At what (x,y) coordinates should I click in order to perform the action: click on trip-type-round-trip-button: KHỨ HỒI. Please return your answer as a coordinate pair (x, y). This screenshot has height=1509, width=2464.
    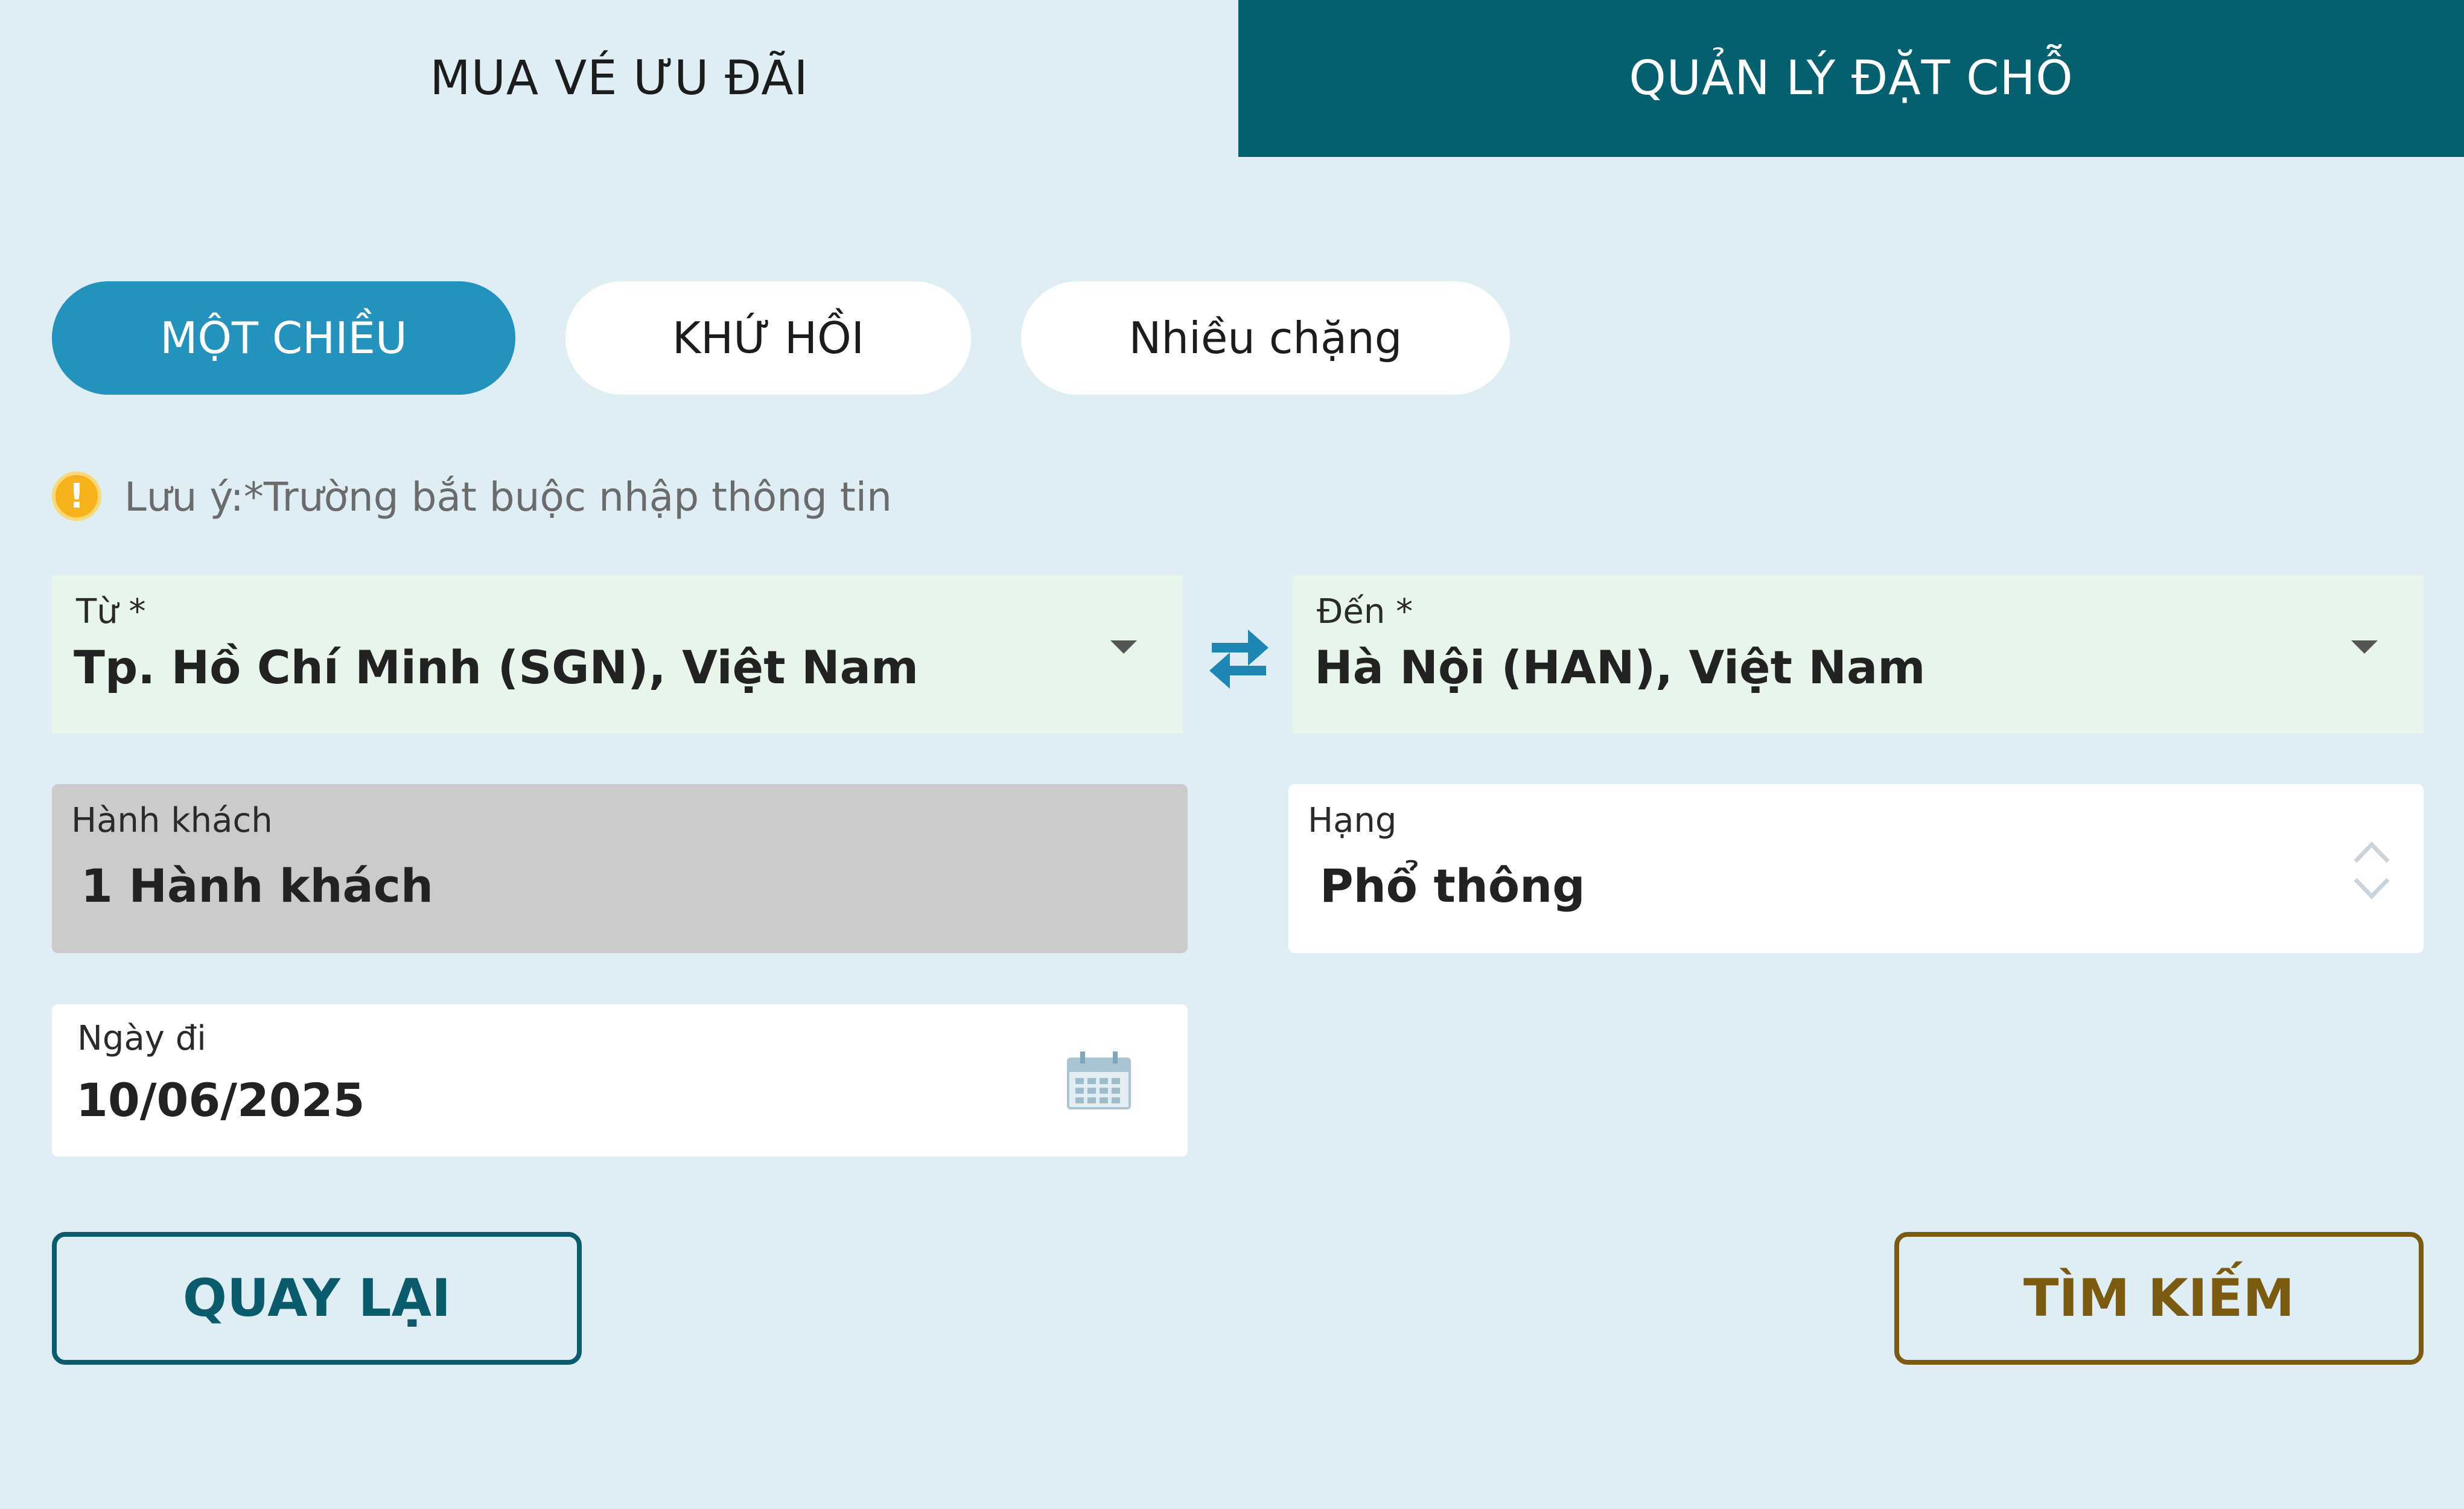
    Looking at the image, I should click on (768, 338).